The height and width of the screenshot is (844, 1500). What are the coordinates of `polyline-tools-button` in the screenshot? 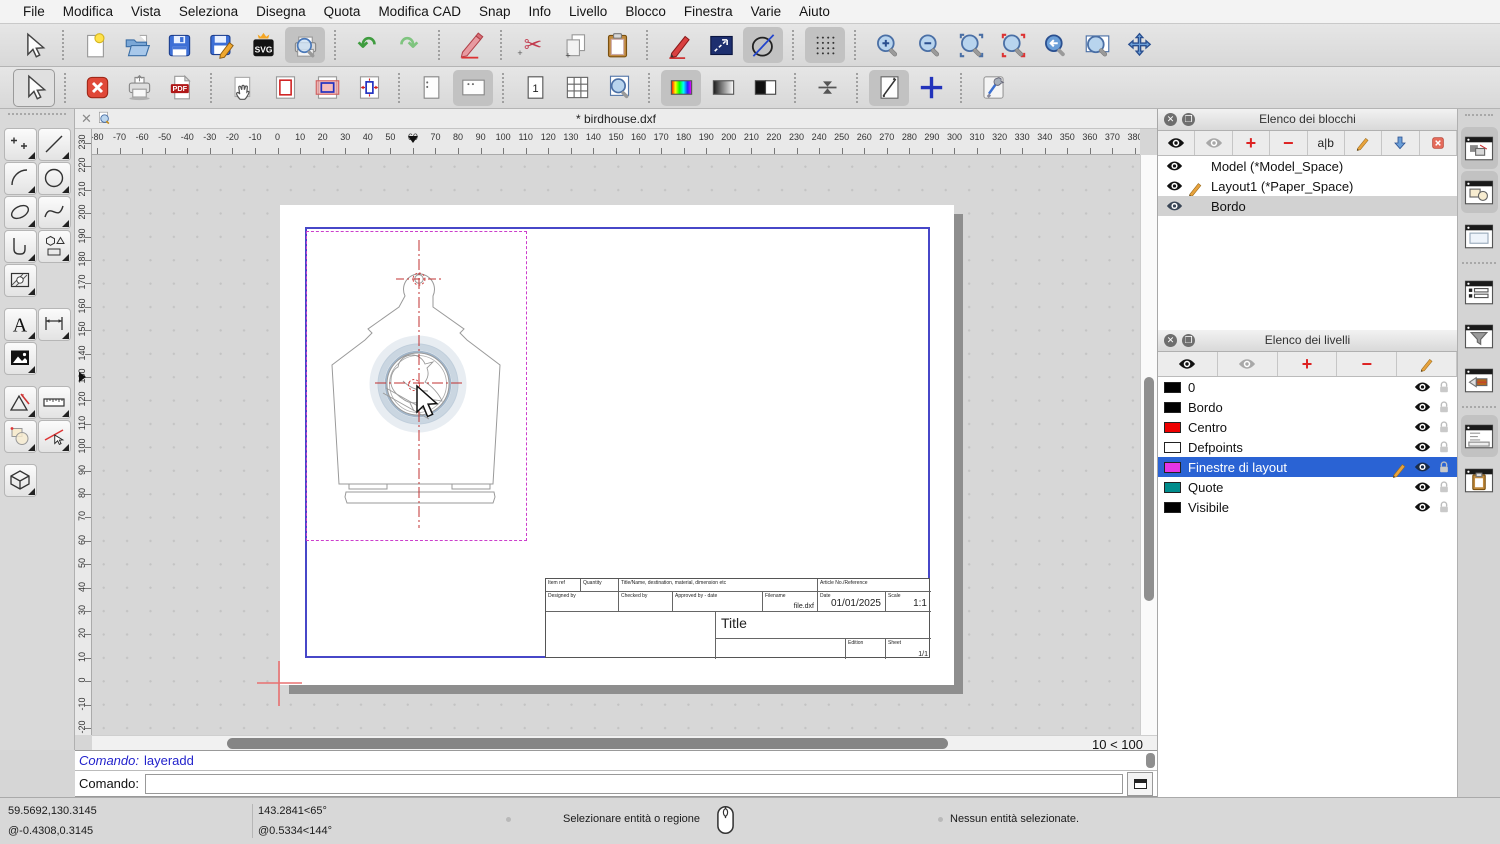 It's located at (20, 246).